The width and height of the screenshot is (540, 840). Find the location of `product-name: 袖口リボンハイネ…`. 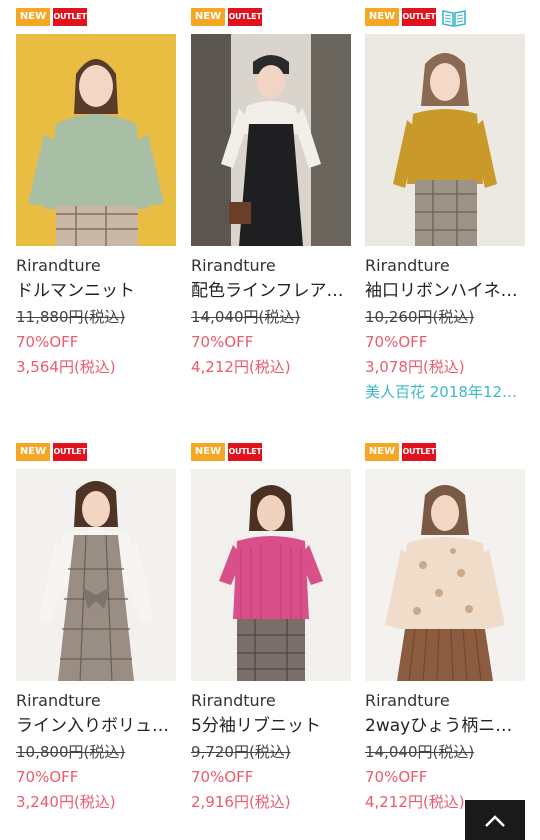

product-name: 袖口リボンハイネ… is located at coordinates (445, 291).